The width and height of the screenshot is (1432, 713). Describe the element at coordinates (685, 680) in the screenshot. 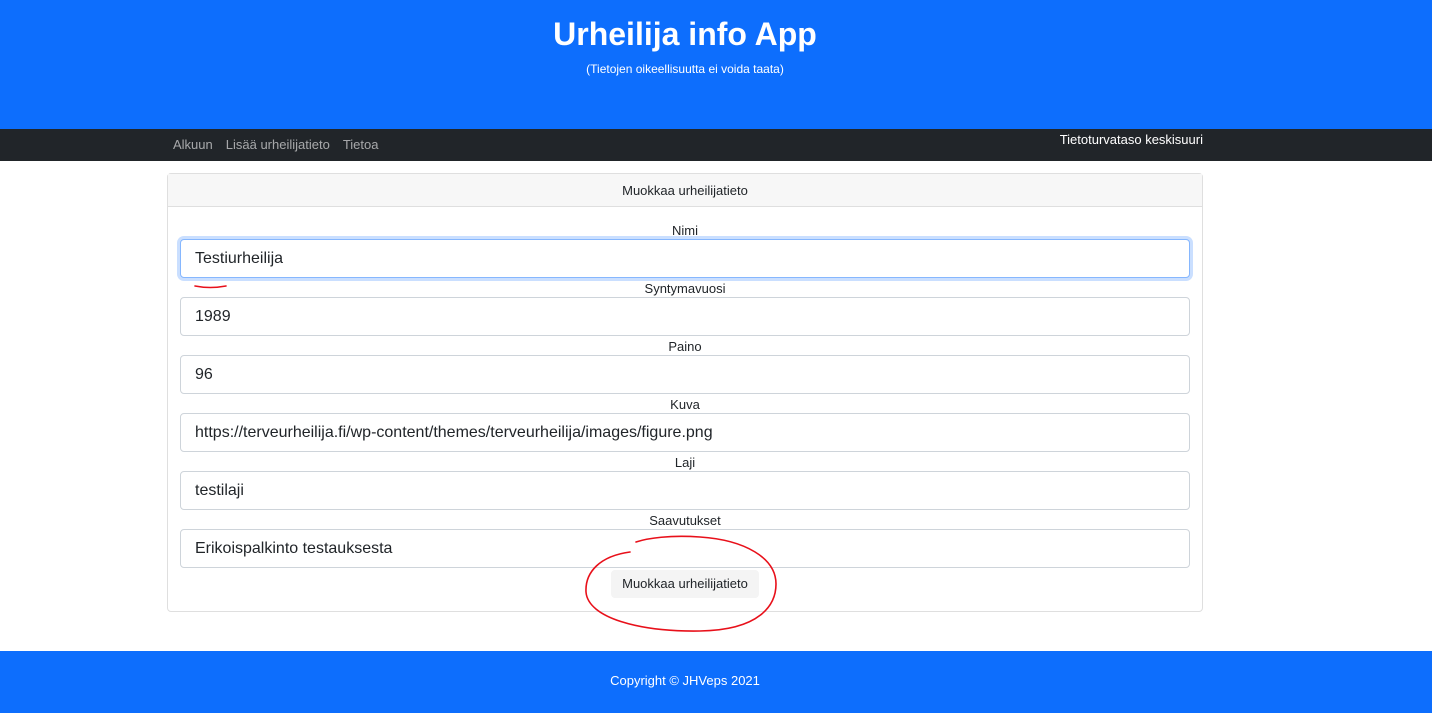

I see `copyright-text: Copyright © JHVeps 2021` at that location.